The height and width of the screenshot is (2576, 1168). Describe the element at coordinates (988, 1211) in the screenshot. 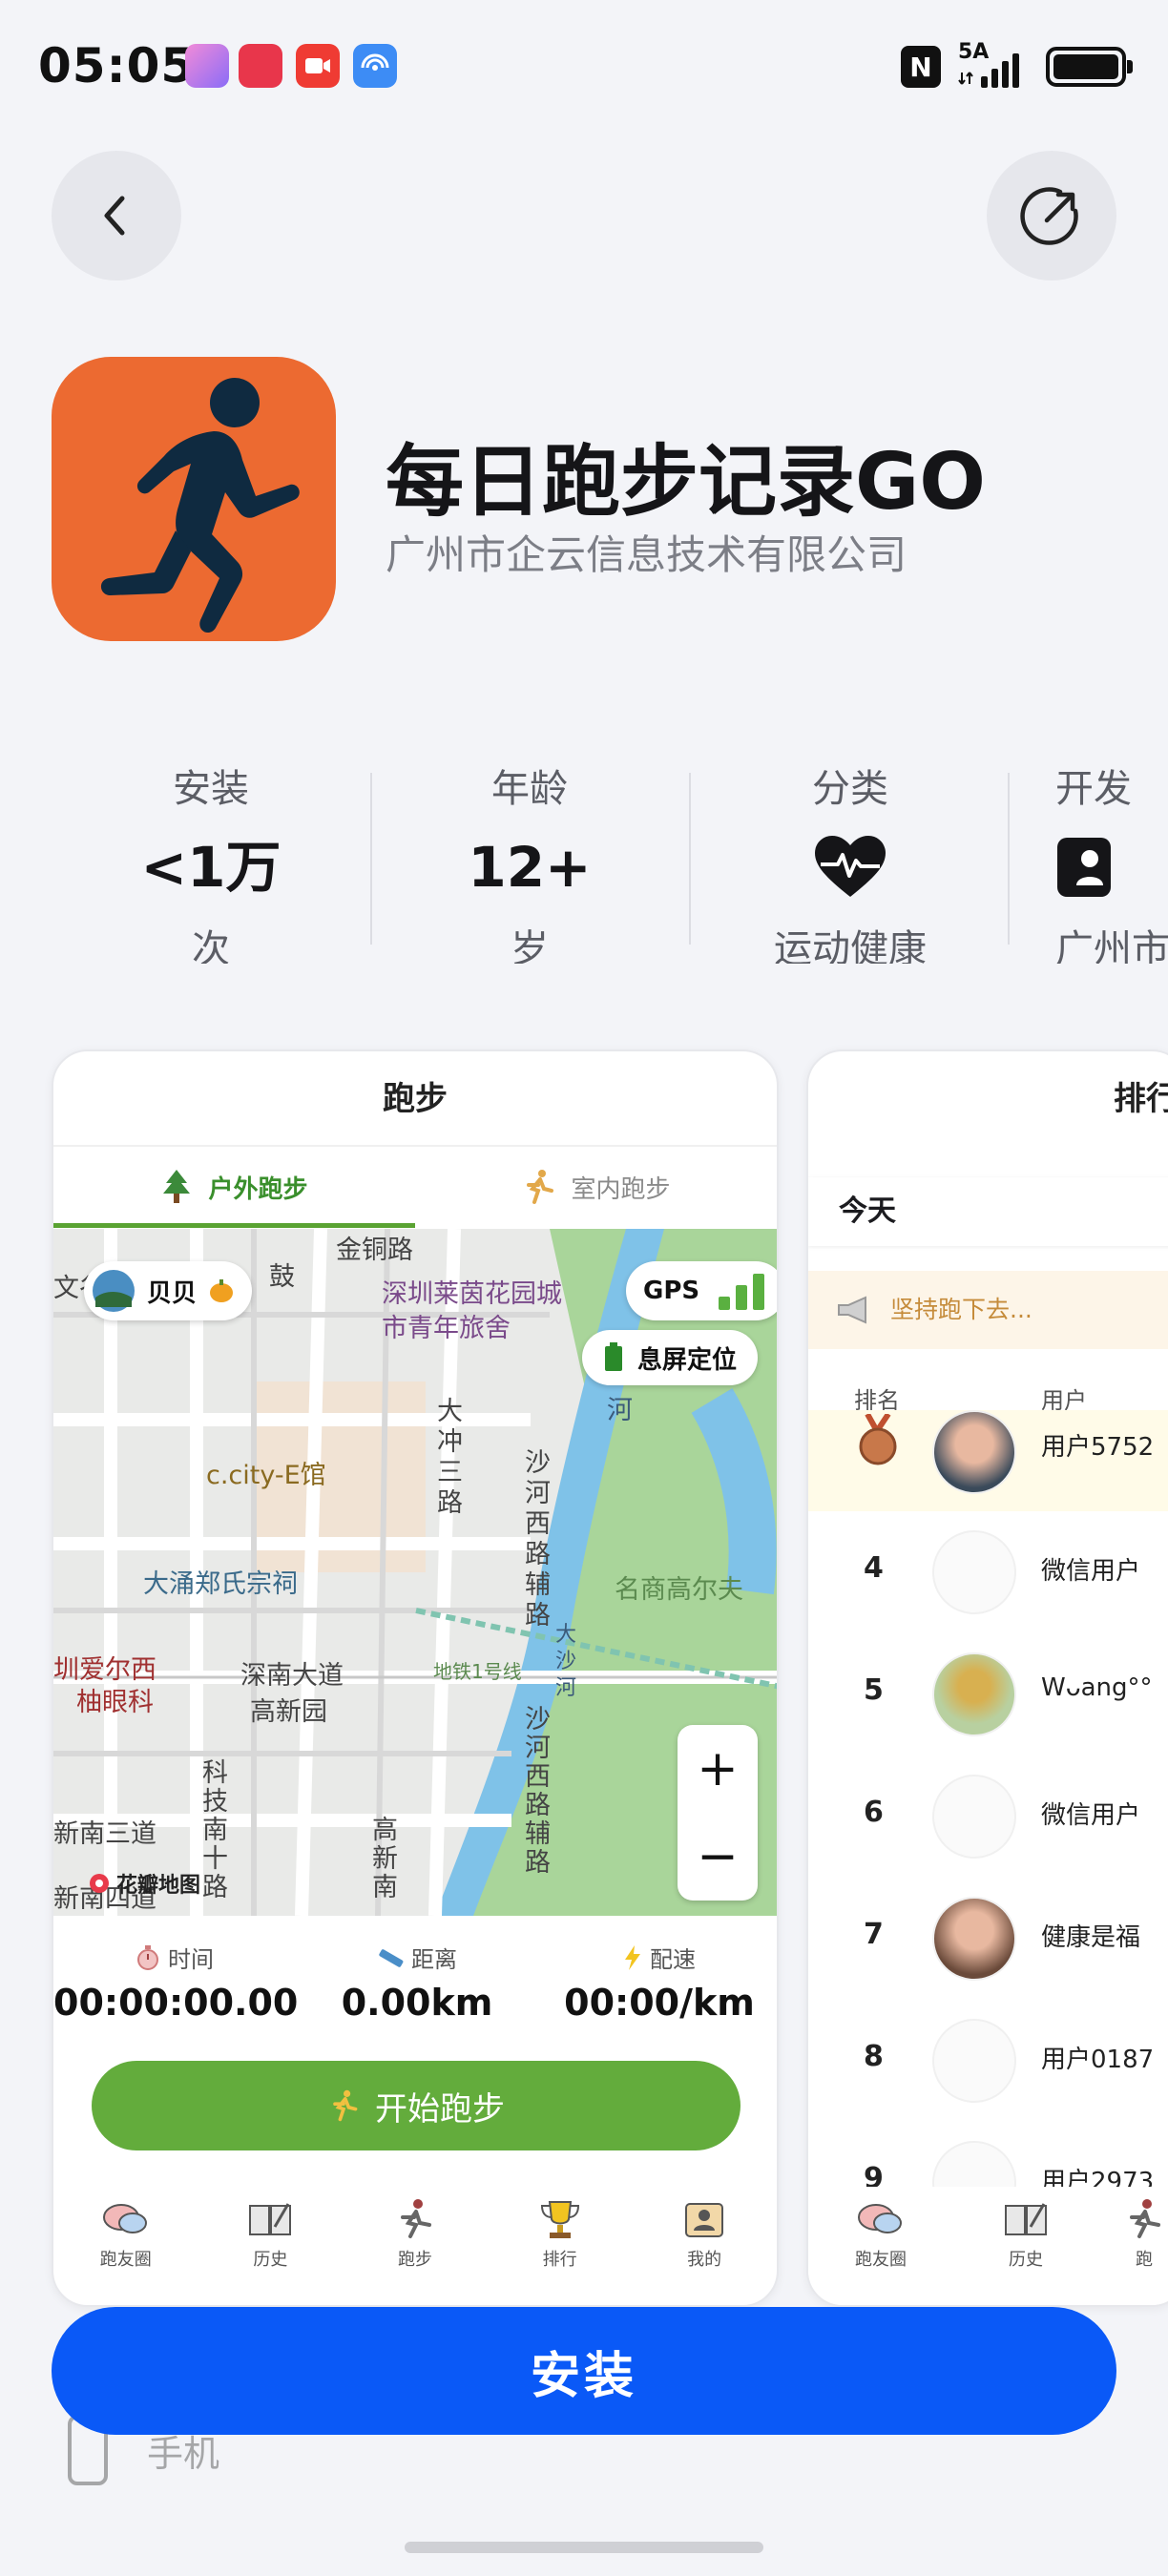

I see `period-selector: 今天` at that location.